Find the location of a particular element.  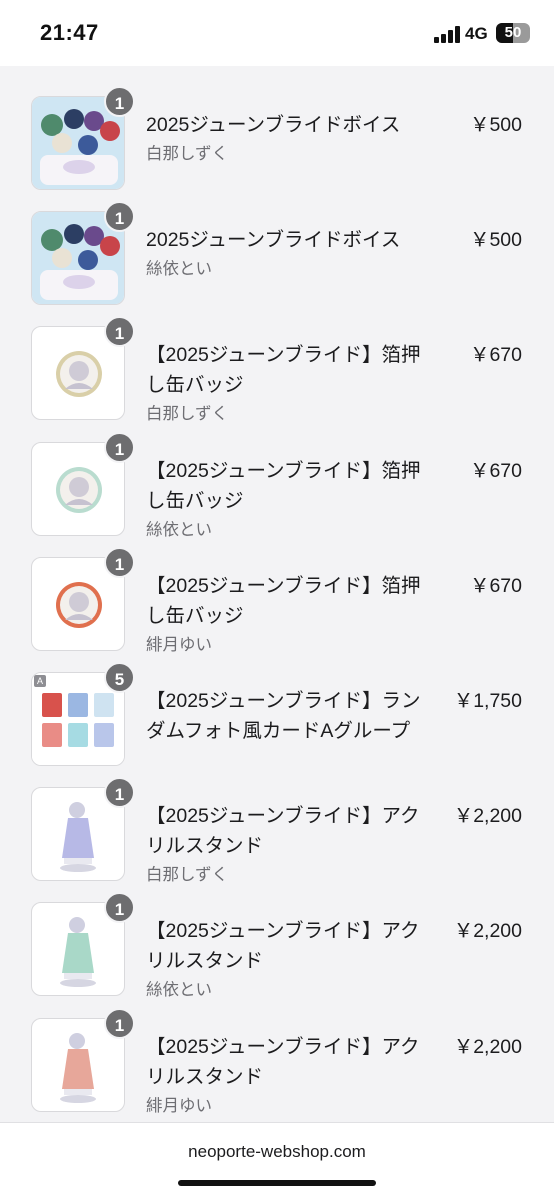

home-indicator is located at coordinates (277, 1183).